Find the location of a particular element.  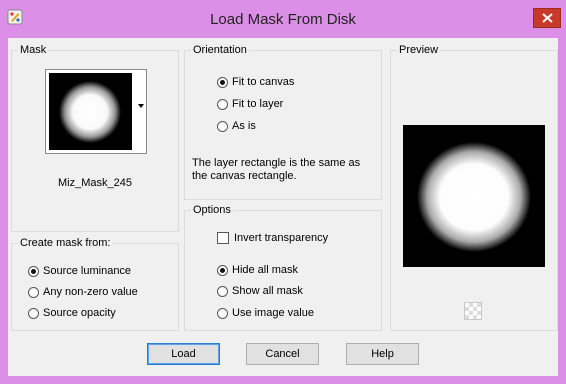

checkbox-label: Invert transparency is located at coordinates (281, 238).